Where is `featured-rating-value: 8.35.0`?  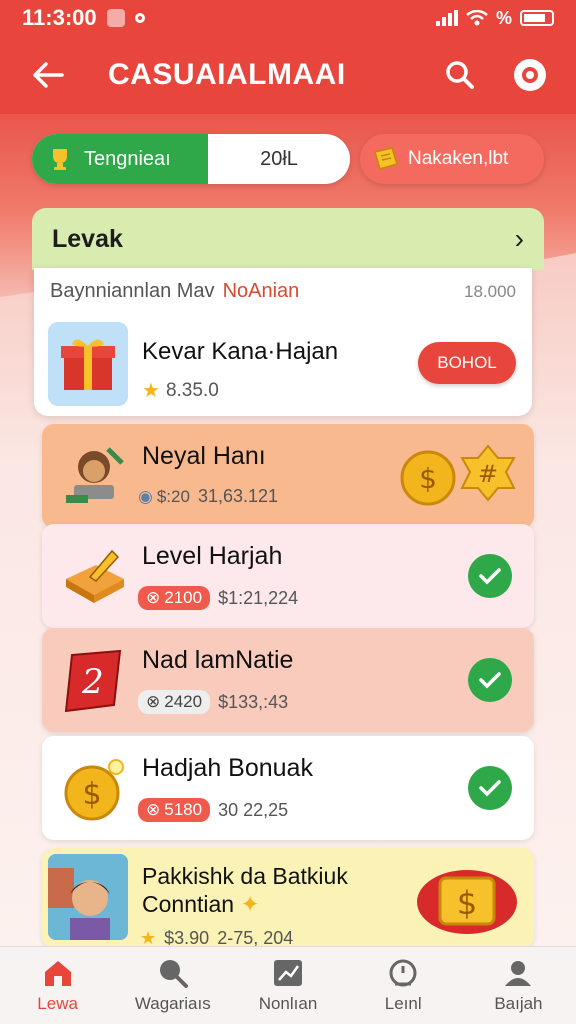 featured-rating-value: 8.35.0 is located at coordinates (192, 390).